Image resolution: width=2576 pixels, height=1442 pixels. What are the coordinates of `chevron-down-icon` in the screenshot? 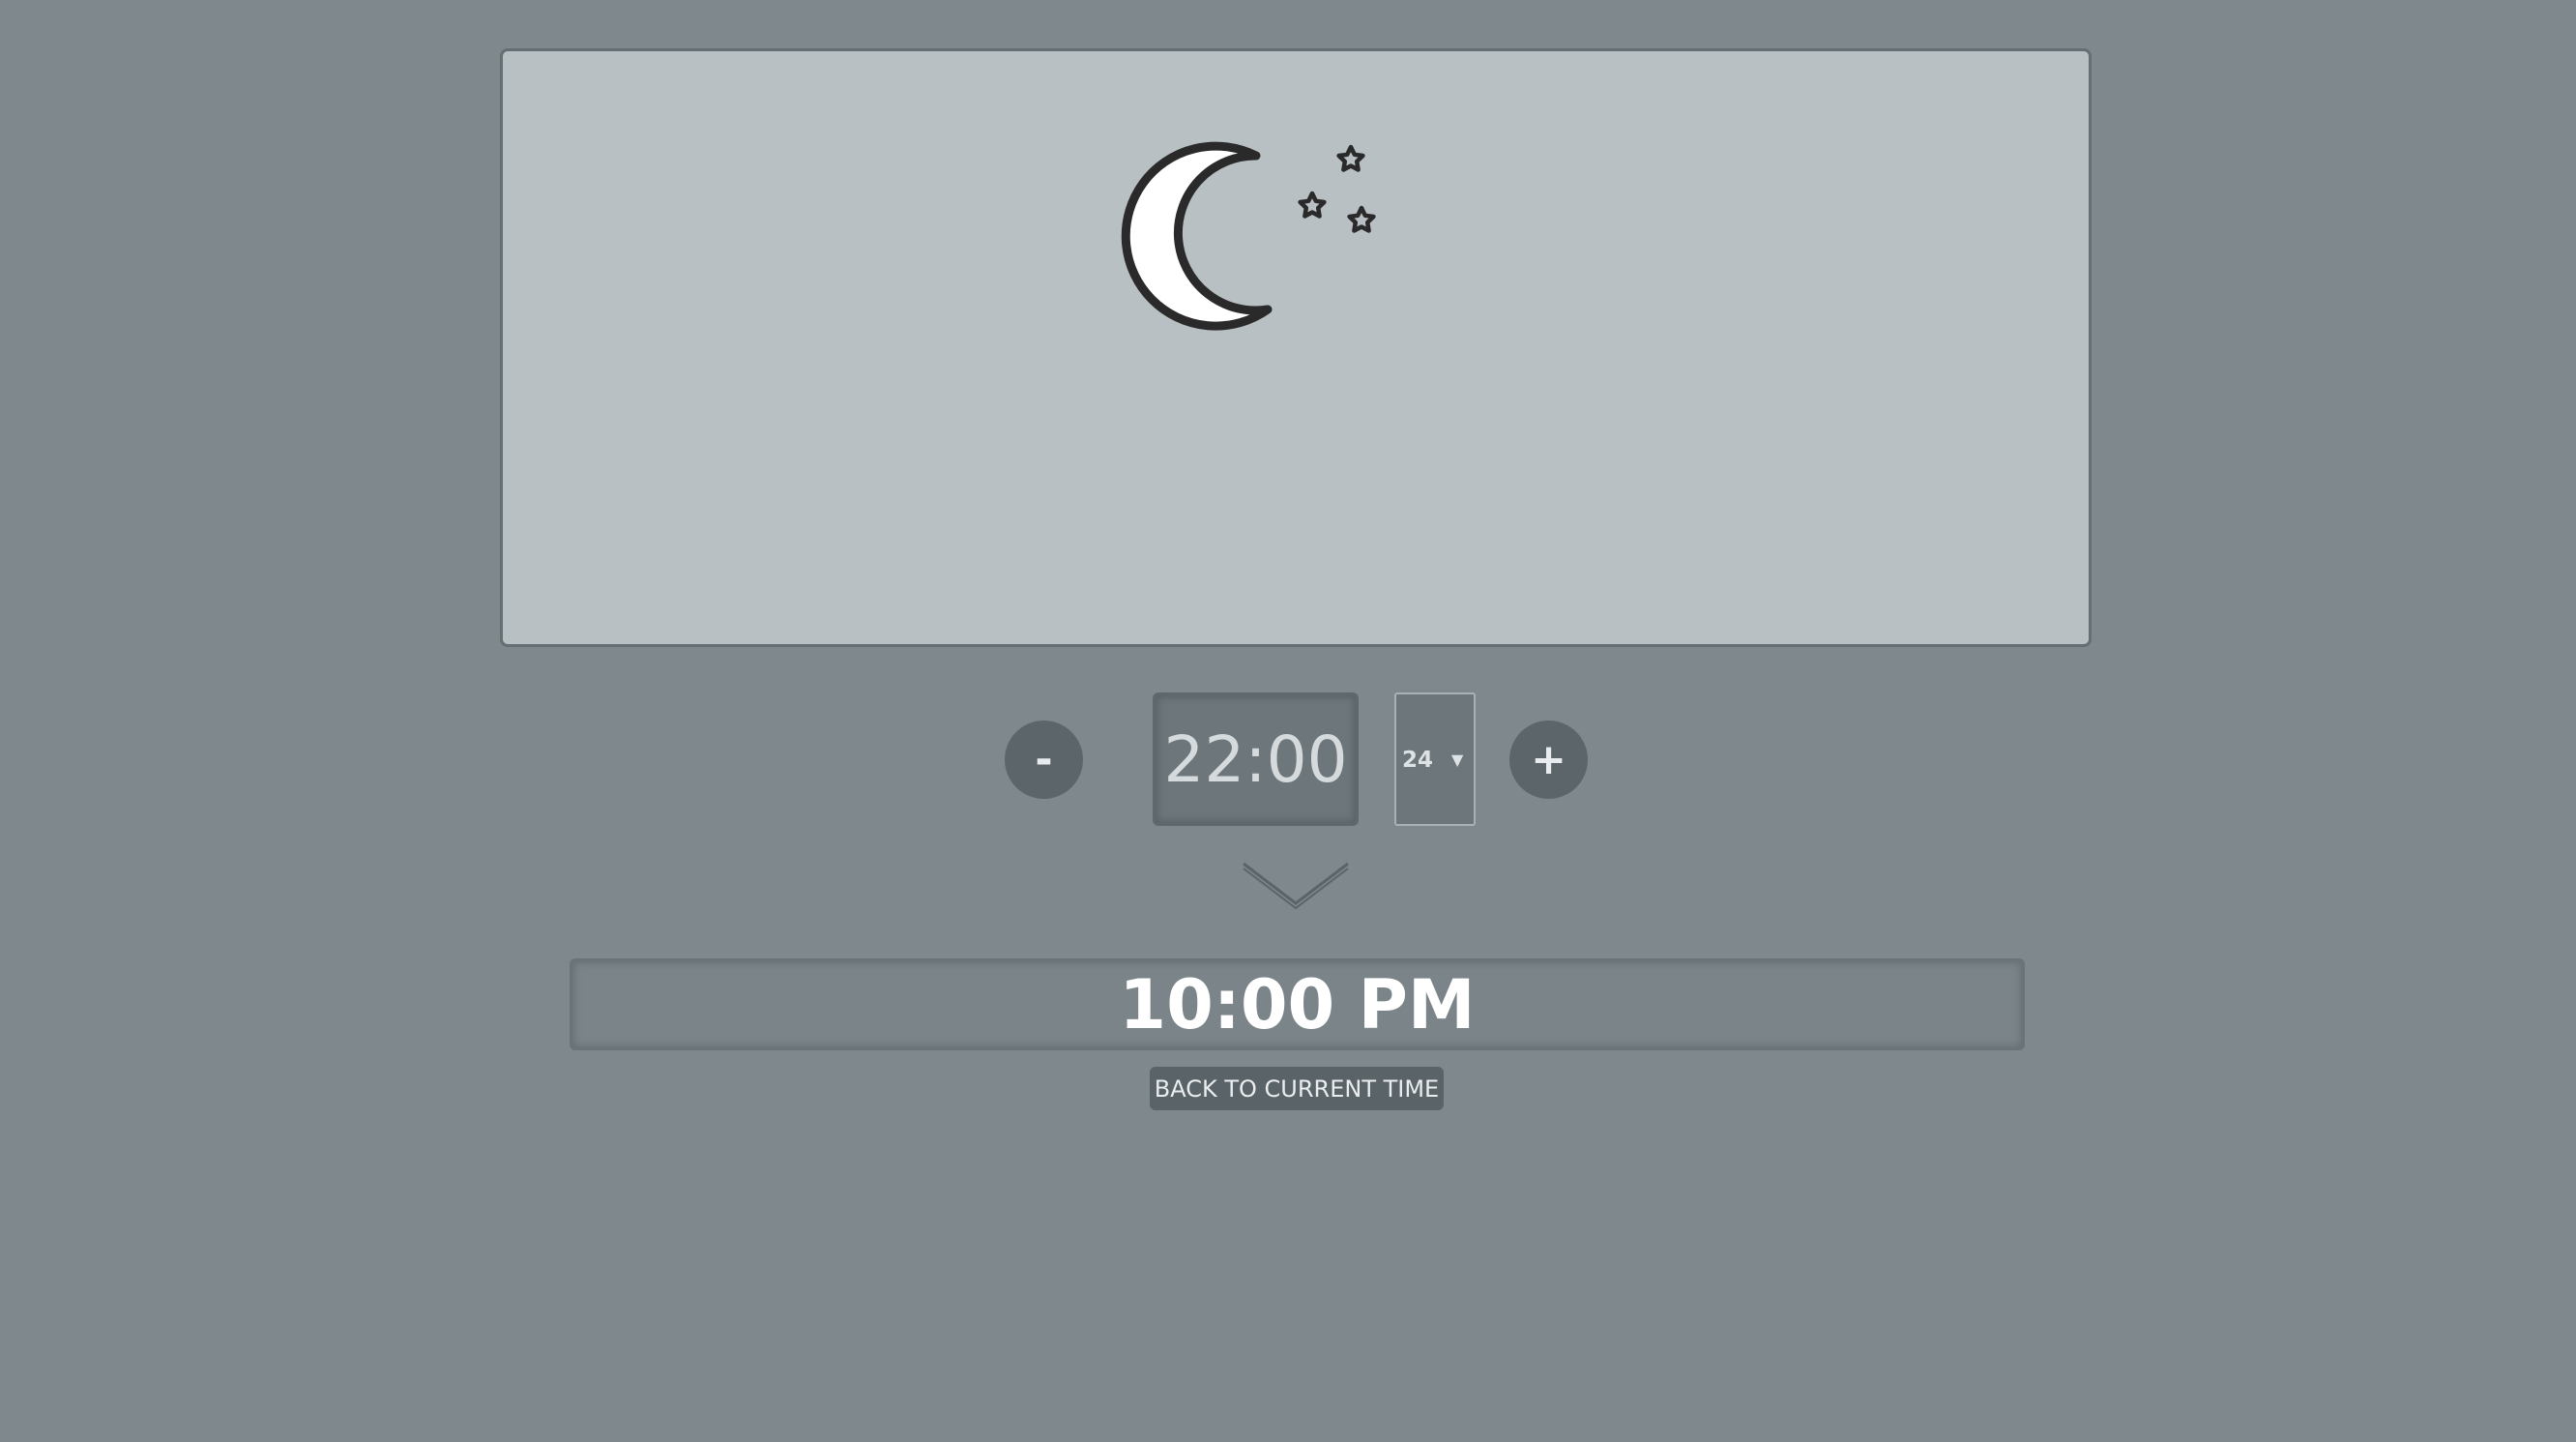 It's located at (1296, 886).